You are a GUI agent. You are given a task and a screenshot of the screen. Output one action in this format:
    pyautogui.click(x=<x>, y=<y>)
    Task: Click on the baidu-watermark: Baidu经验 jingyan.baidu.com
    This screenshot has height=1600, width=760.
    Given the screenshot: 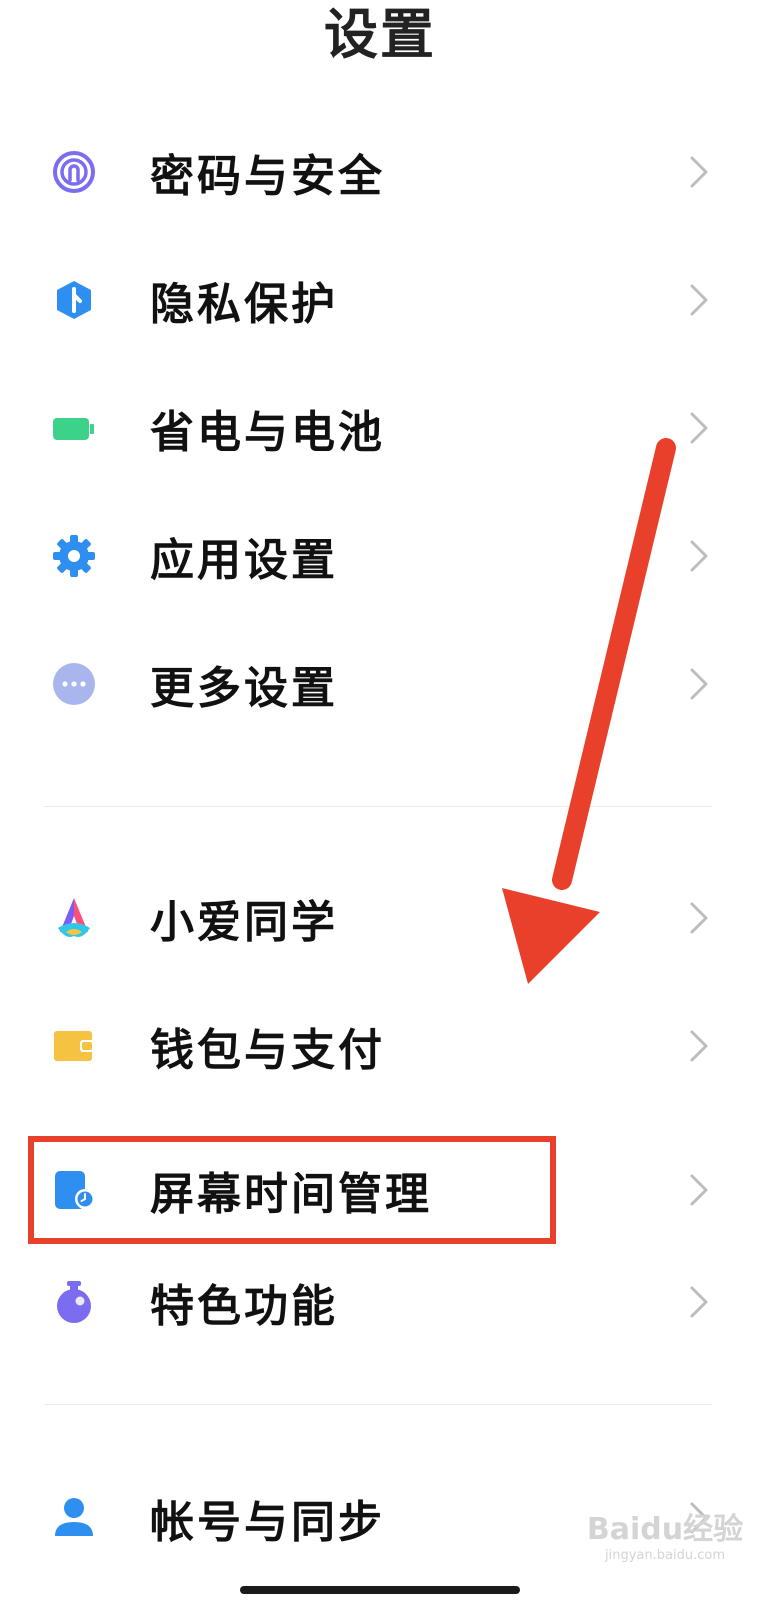 What is the action you would take?
    pyautogui.click(x=665, y=1546)
    